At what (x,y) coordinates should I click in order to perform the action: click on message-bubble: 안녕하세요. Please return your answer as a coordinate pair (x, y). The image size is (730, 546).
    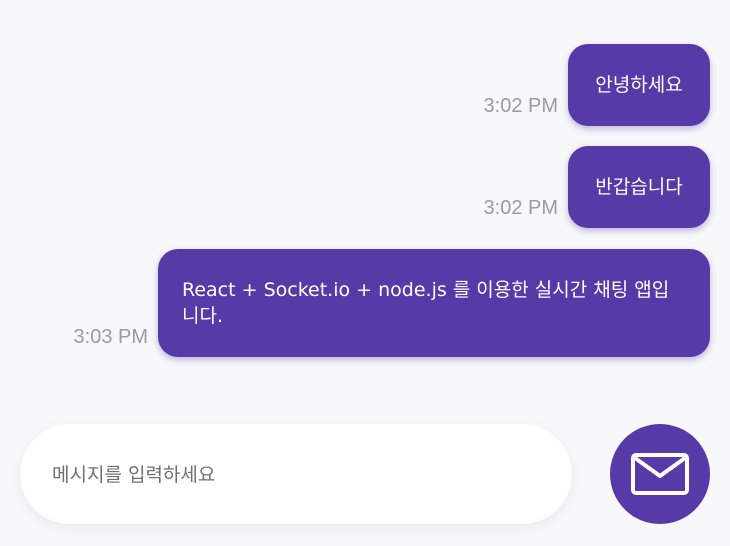
    Looking at the image, I should click on (639, 85).